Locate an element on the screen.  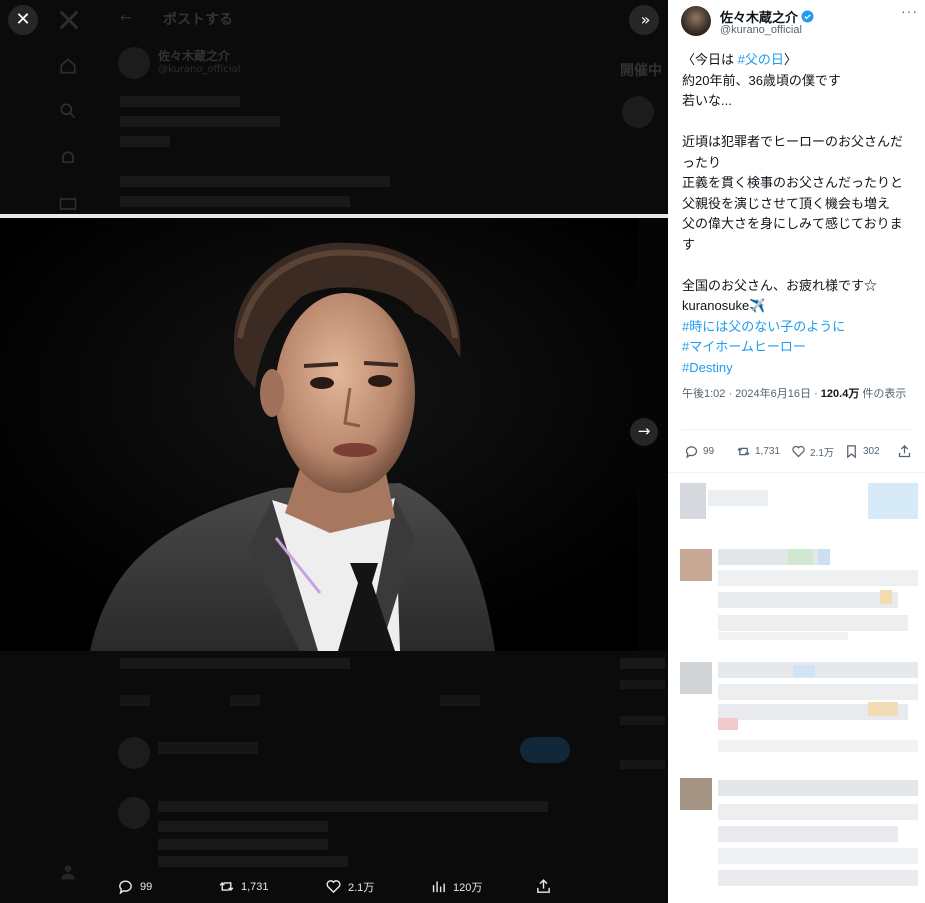
bell-icon is located at coordinates (68, 157).